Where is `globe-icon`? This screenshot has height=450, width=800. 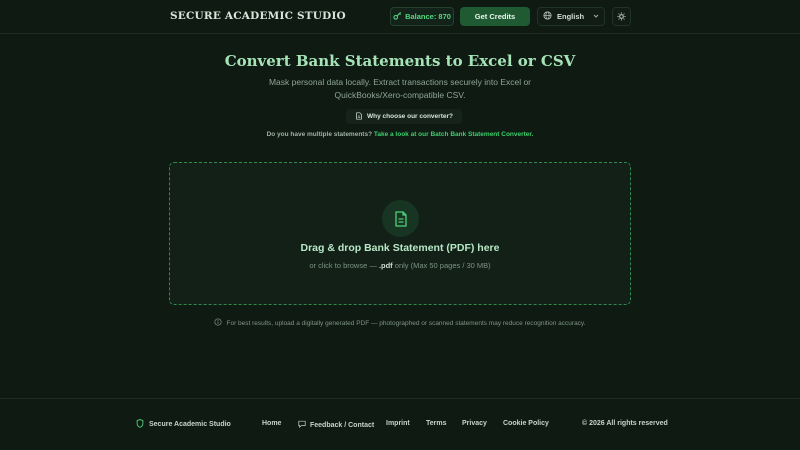 globe-icon is located at coordinates (547, 16).